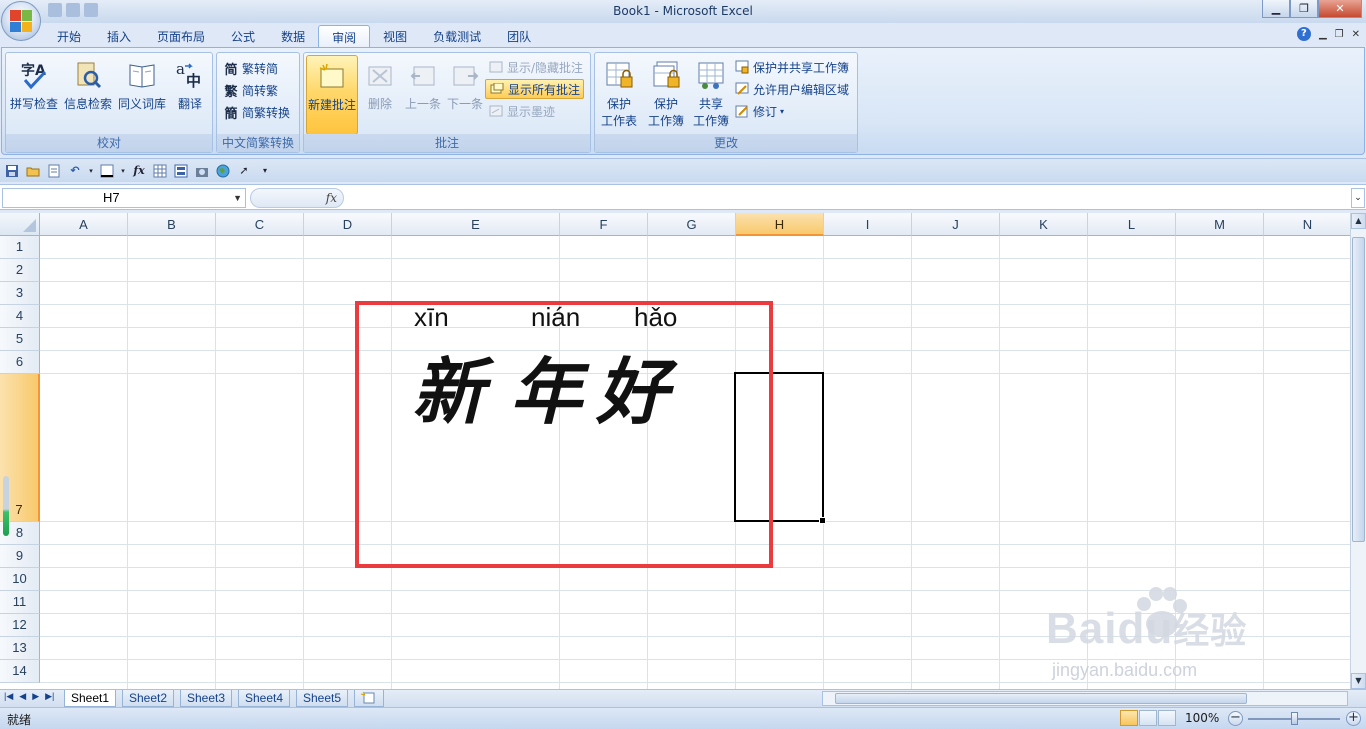 This screenshot has height=729, width=1366. Describe the element at coordinates (1358, 681) in the screenshot. I see `scroll-down-arrow-icon: ▼` at that location.